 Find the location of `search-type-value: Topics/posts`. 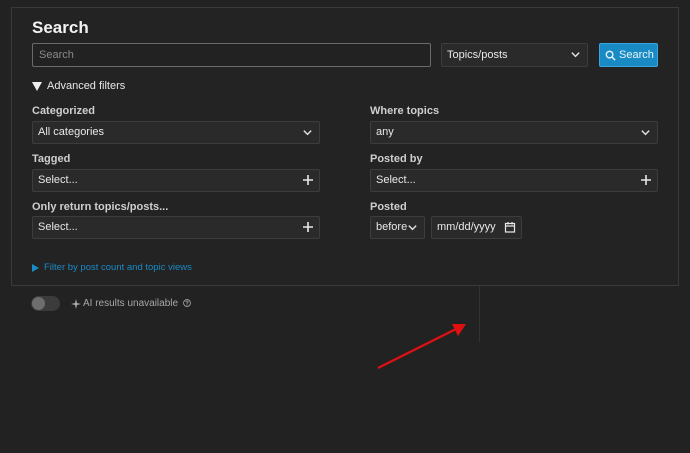

search-type-value: Topics/posts is located at coordinates (477, 55).